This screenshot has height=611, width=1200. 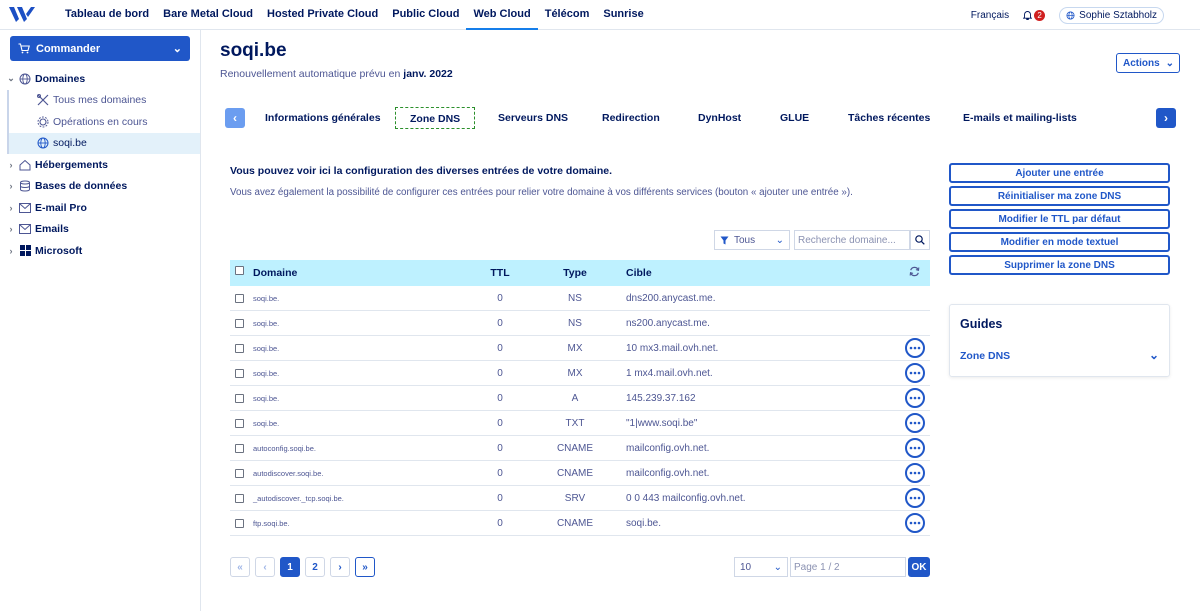 What do you see at coordinates (1059, 219) in the screenshot?
I see `edit-default-ttl-button: Modifier le TTL par défaut` at bounding box center [1059, 219].